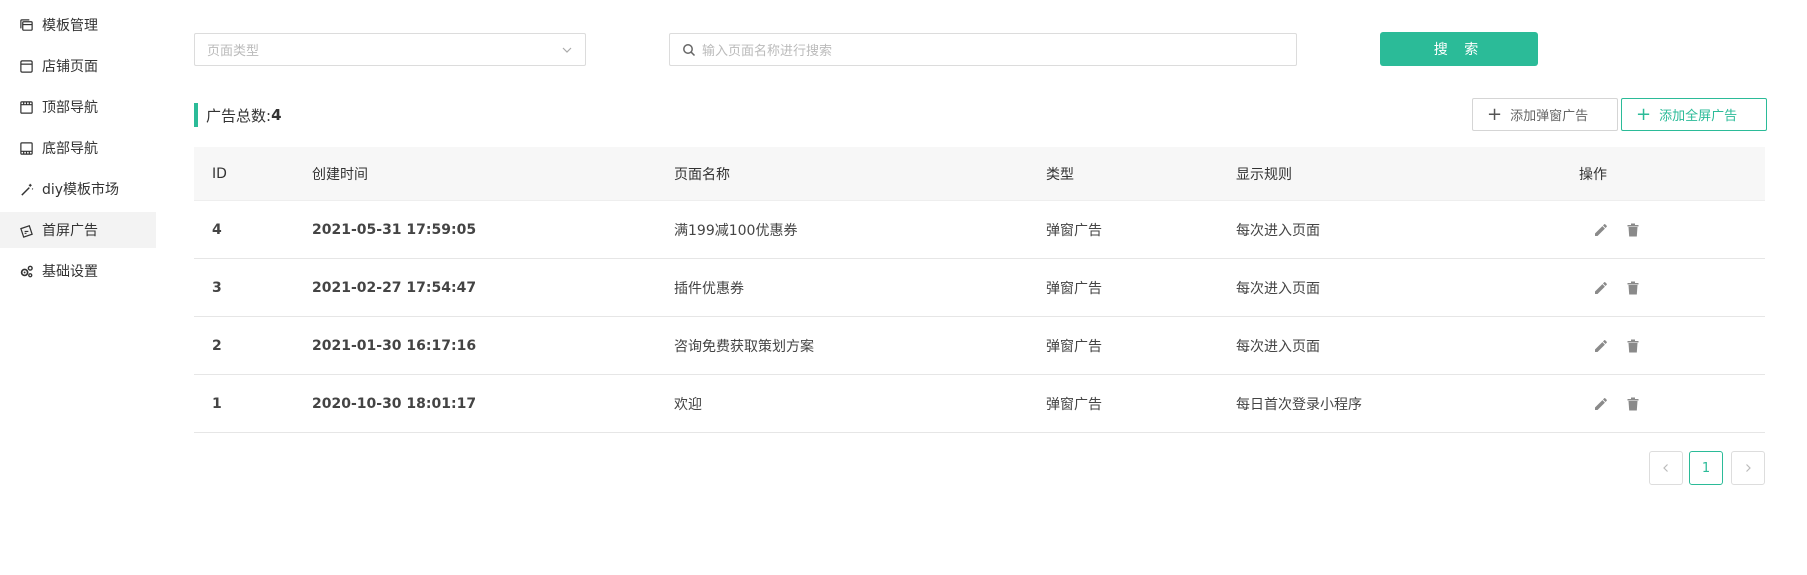 Image resolution: width=1807 pixels, height=575 pixels. I want to click on sidebar-item-splash-ad: 首屏广告, so click(78, 230).